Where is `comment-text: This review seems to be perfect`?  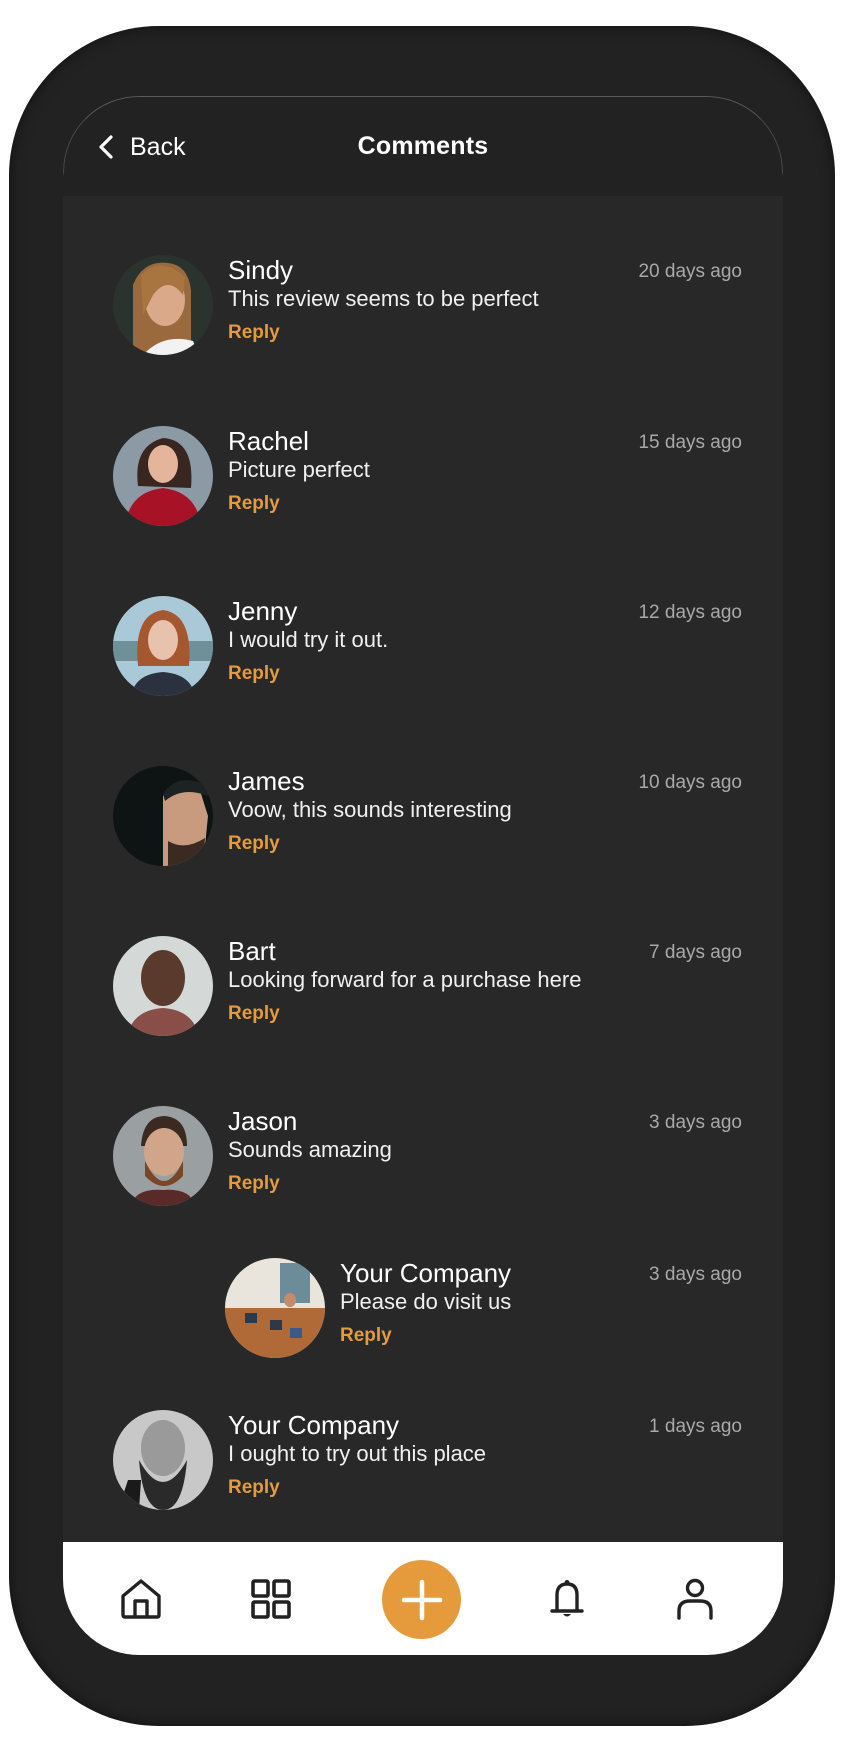
comment-text: This review seems to be perfect is located at coordinates (383, 298).